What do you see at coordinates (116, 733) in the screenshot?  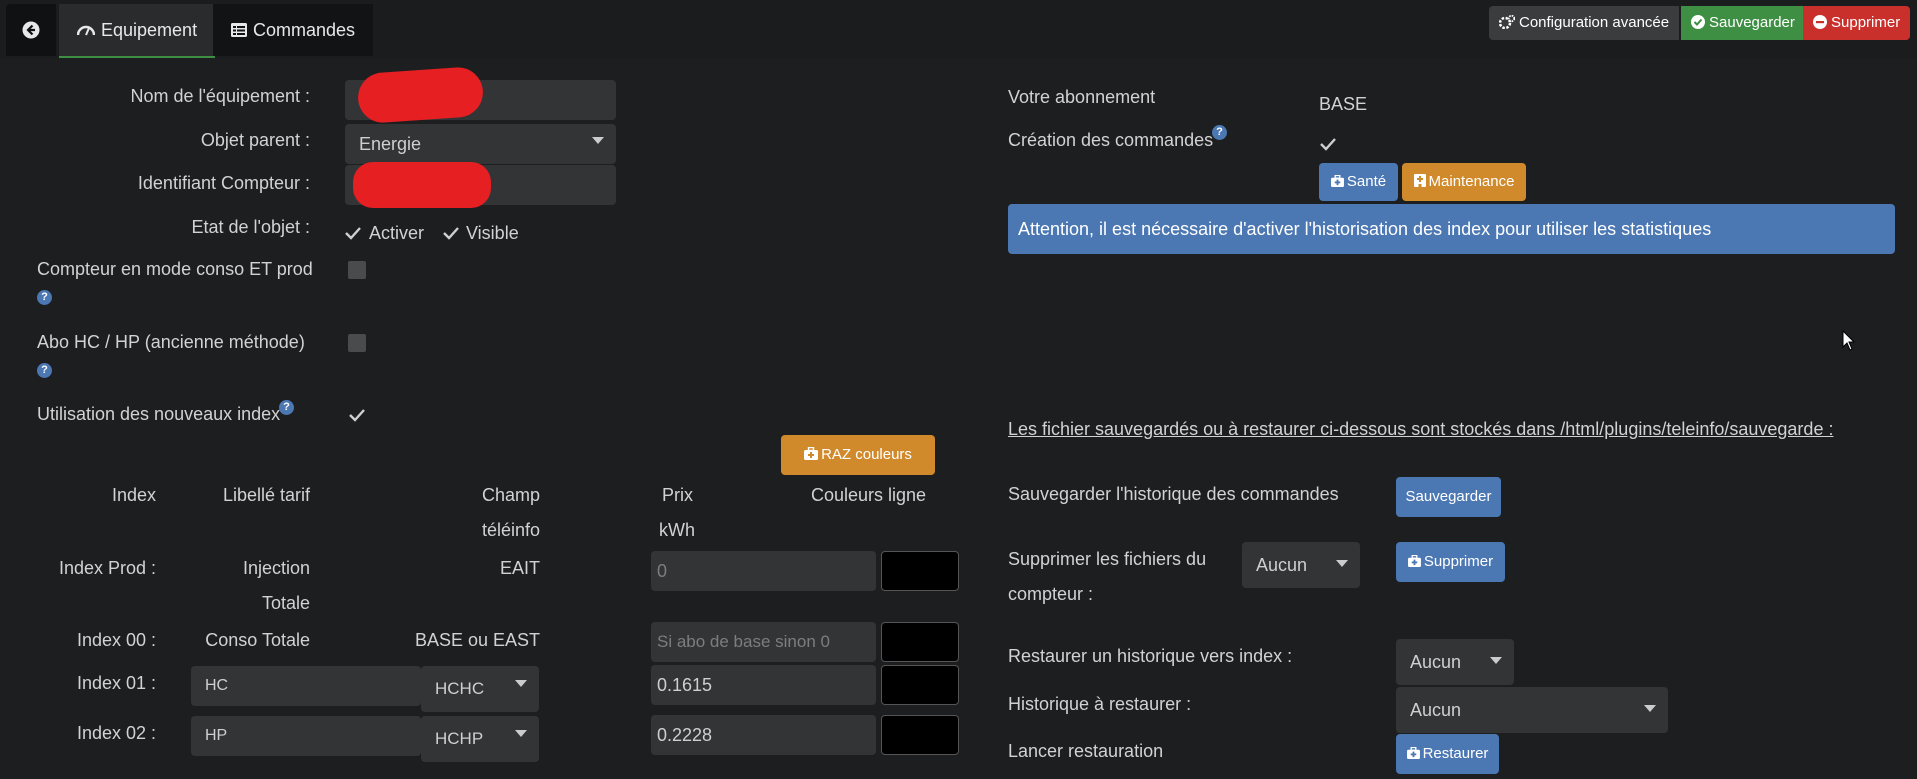 I see `index-row-label: Index 02 :` at bounding box center [116, 733].